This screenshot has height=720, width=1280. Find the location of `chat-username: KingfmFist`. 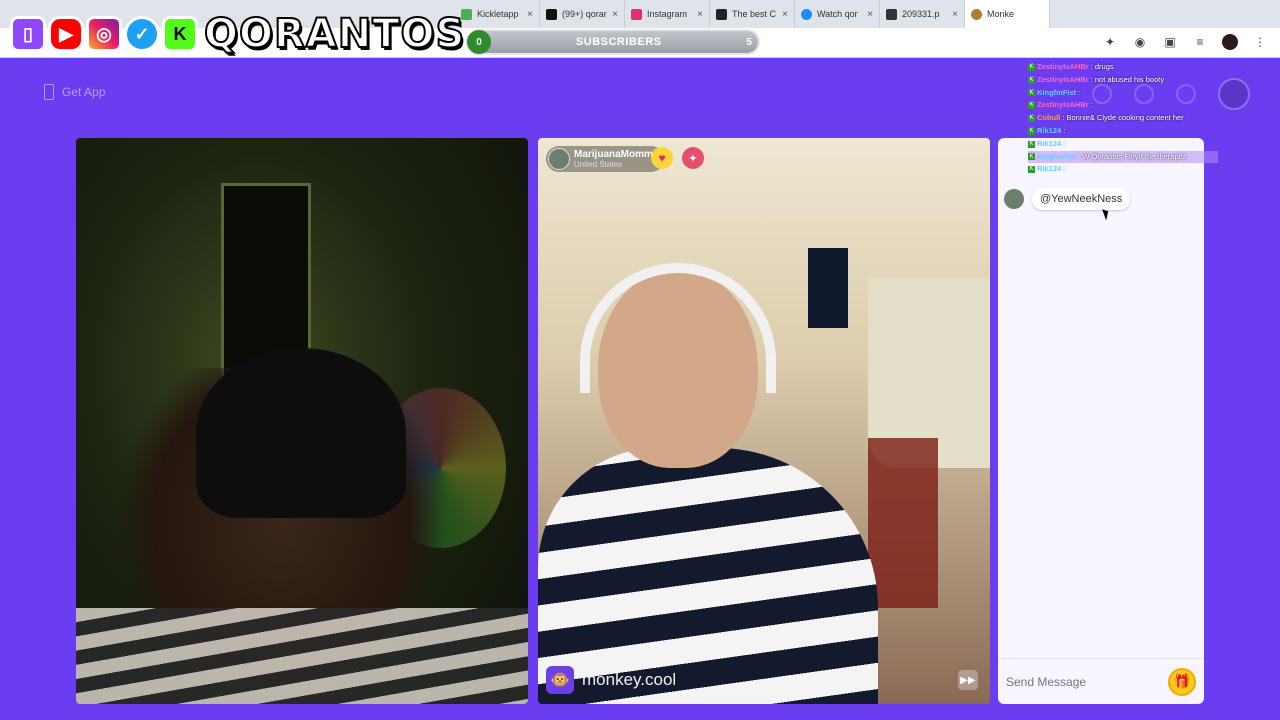

chat-username: KingfmFist is located at coordinates (1057, 156).